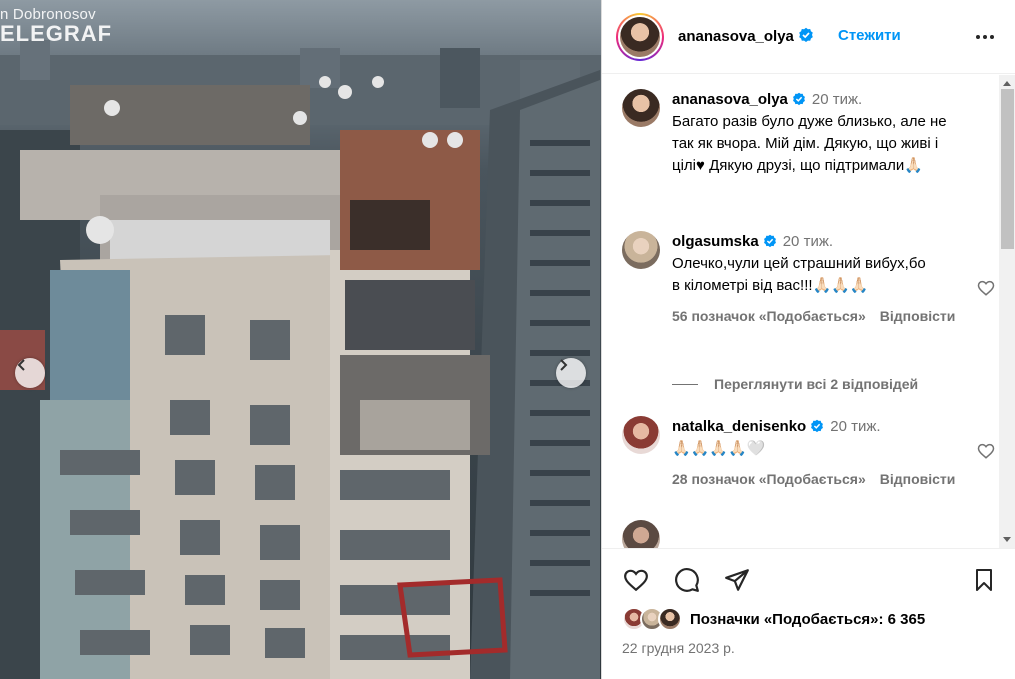  What do you see at coordinates (807, 619) in the screenshot?
I see `likes-count: Позначки «Подобається»: 6 365` at bounding box center [807, 619].